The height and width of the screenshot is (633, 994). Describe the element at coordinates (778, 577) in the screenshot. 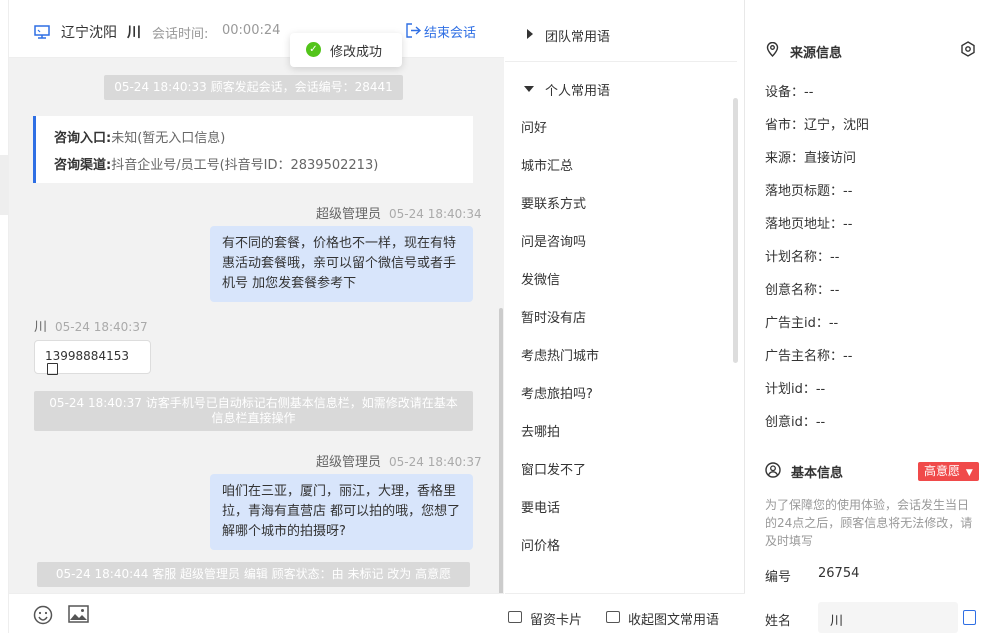

I see `id-label: 编号` at that location.